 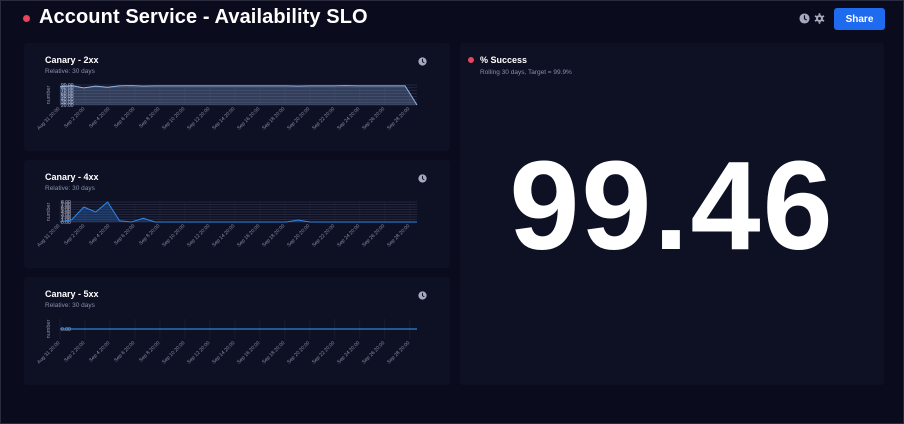 I want to click on panel-title: % Success, so click(x=504, y=60).